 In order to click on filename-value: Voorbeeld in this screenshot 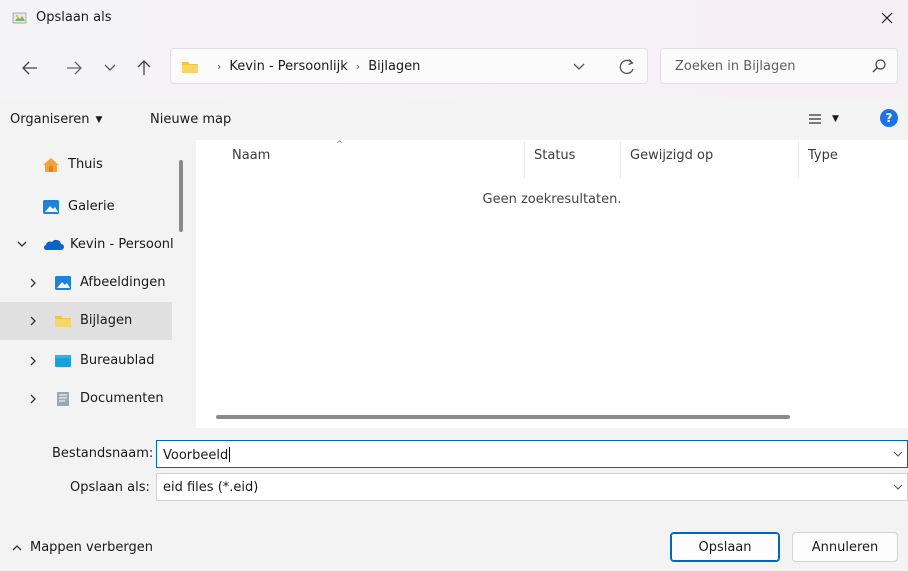, I will do `click(197, 455)`.